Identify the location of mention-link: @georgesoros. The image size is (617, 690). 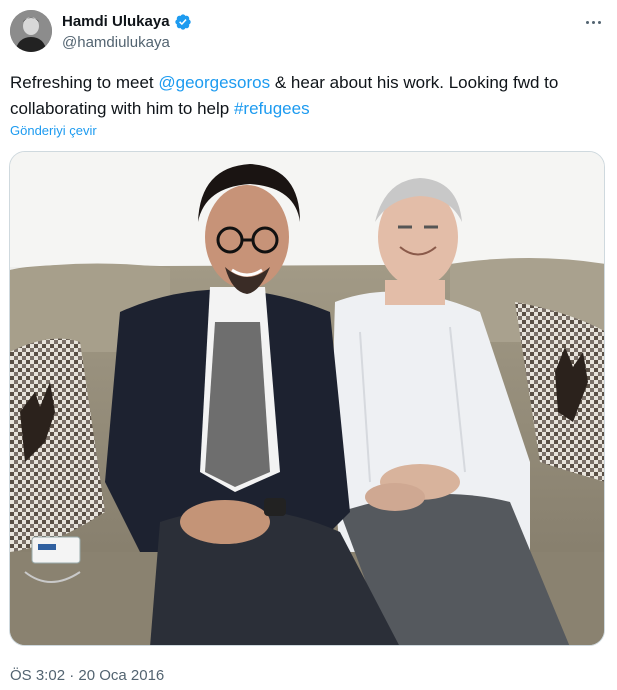
(214, 82).